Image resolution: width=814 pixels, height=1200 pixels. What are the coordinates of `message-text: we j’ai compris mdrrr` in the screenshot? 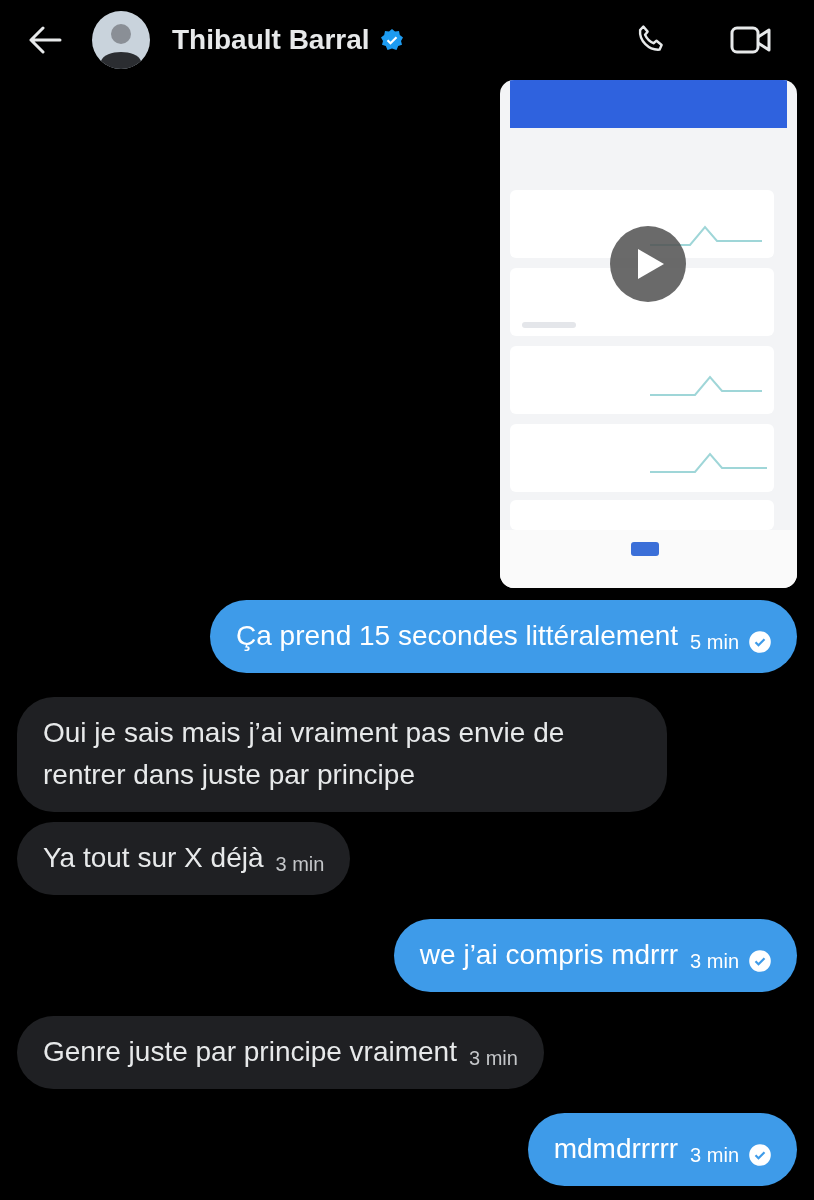 It's located at (549, 954).